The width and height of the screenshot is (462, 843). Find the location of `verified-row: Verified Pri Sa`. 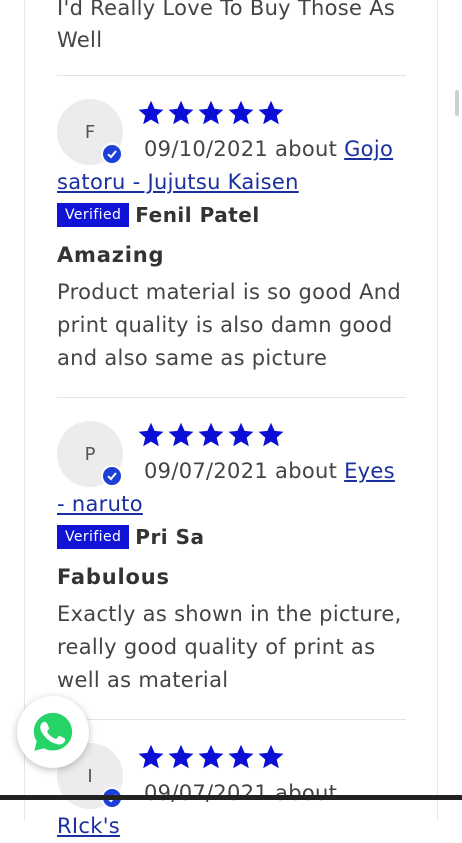

verified-row: Verified Pri Sa is located at coordinates (131, 537).